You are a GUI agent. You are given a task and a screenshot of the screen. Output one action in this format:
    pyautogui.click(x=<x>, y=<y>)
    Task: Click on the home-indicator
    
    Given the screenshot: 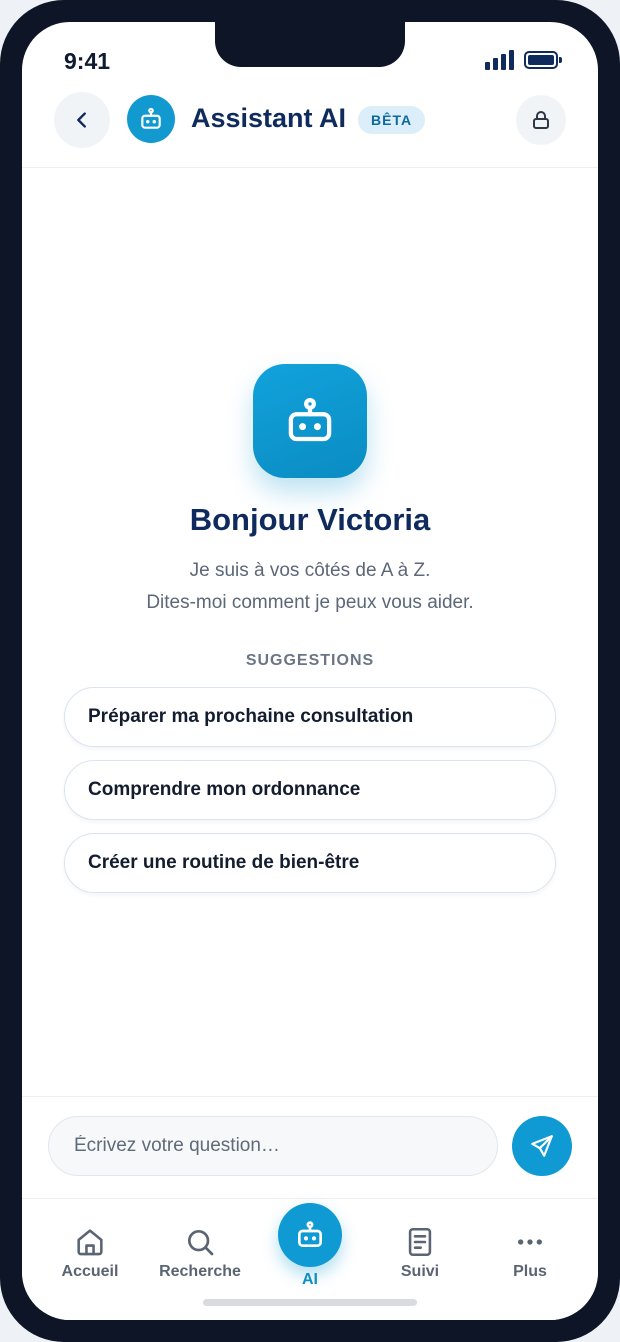 What is the action you would take?
    pyautogui.click(x=310, y=1302)
    